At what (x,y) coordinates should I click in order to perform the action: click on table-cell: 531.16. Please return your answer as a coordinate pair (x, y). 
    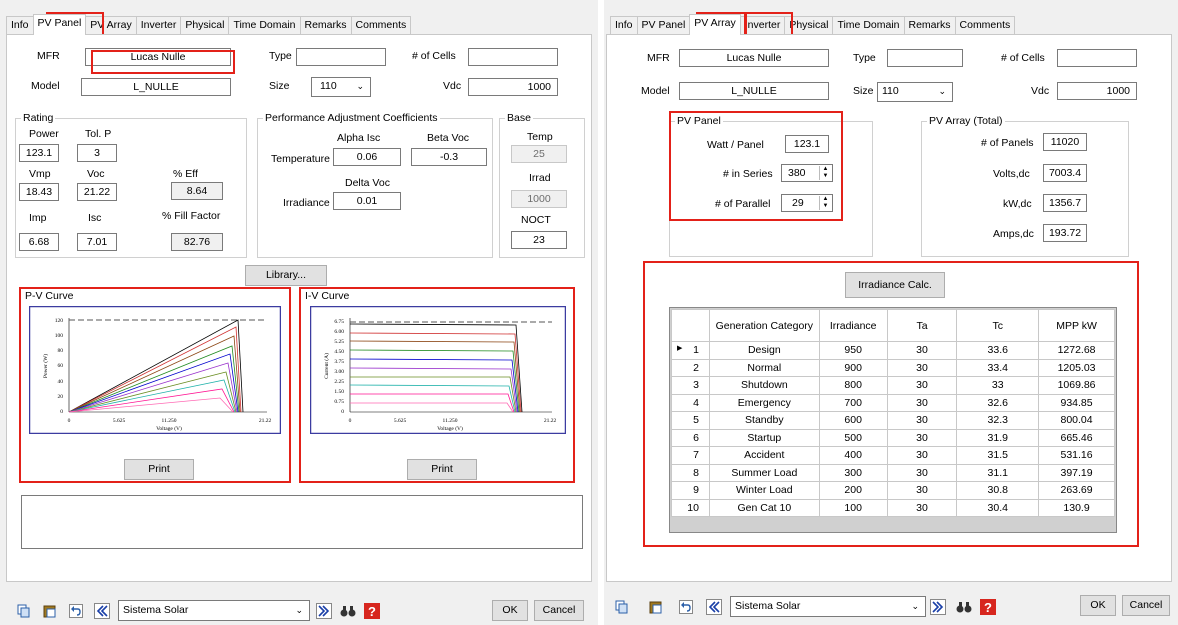
    Looking at the image, I should click on (1076, 455).